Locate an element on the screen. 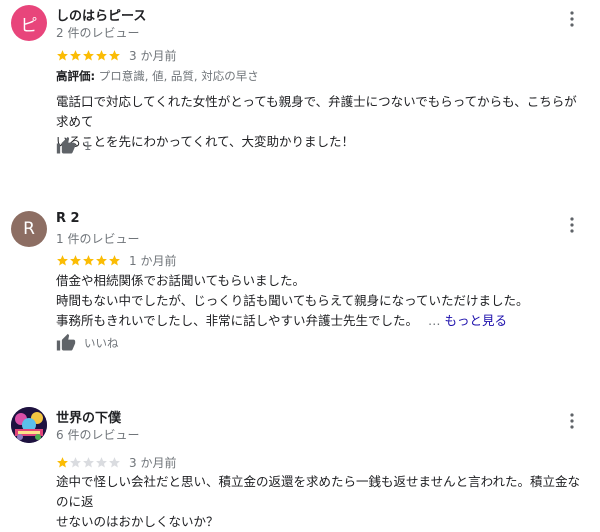 The width and height of the screenshot is (600, 532). review-text-line: 事務所もきれいでしたし、非常に話しやすい弁護士先生でした。 … もっと見る is located at coordinates (322, 321).